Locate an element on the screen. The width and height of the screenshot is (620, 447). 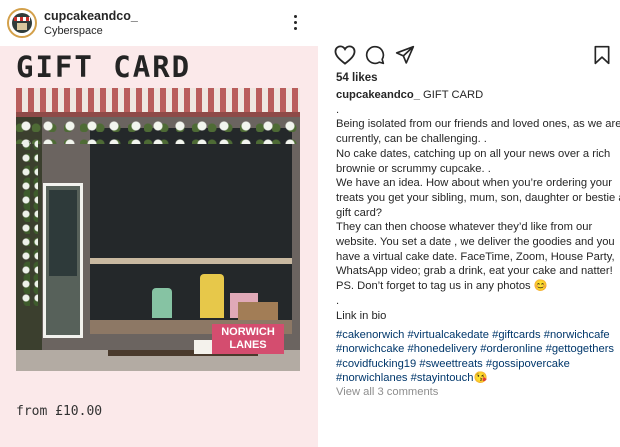
gift-card-title: GIFT CARD is located at coordinates (104, 67).